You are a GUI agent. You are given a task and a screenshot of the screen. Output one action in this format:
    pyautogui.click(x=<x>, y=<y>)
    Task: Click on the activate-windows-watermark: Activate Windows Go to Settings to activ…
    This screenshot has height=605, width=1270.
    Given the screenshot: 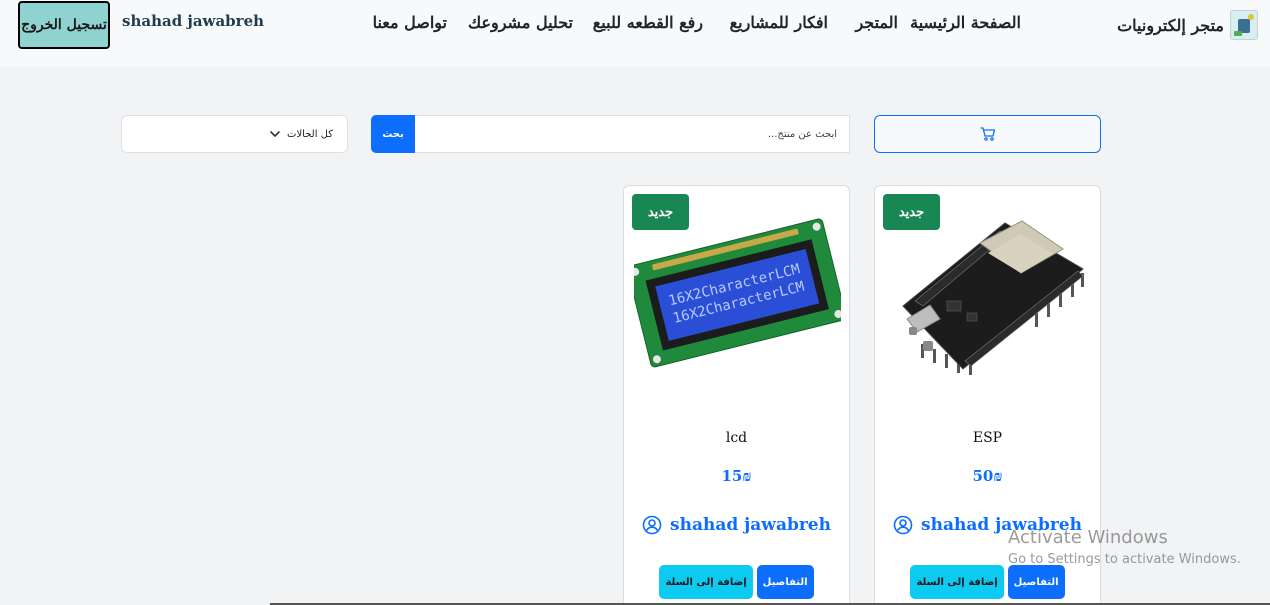 What is the action you would take?
    pyautogui.click(x=1124, y=547)
    